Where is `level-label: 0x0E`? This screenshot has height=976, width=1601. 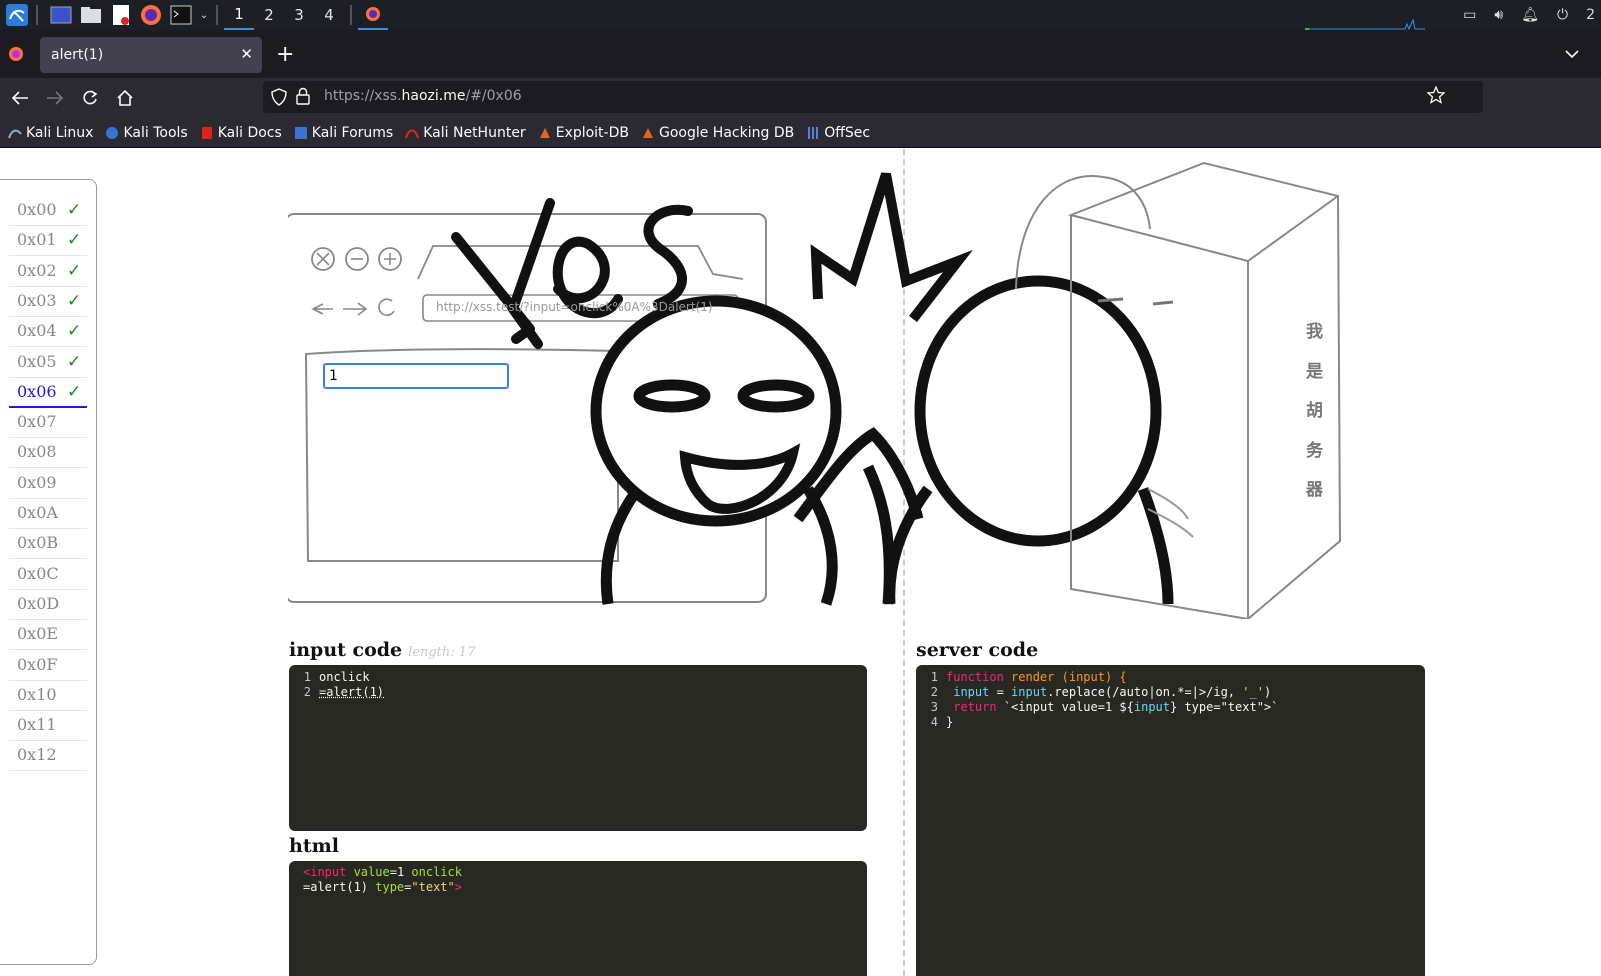
level-label: 0x0E is located at coordinates (38, 634).